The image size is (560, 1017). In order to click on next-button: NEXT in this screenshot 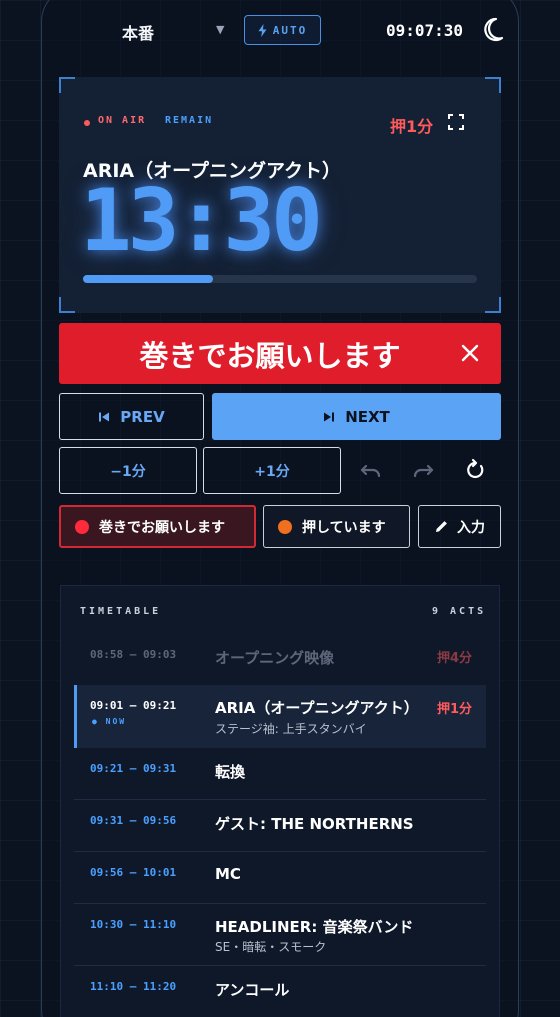, I will do `click(356, 416)`.